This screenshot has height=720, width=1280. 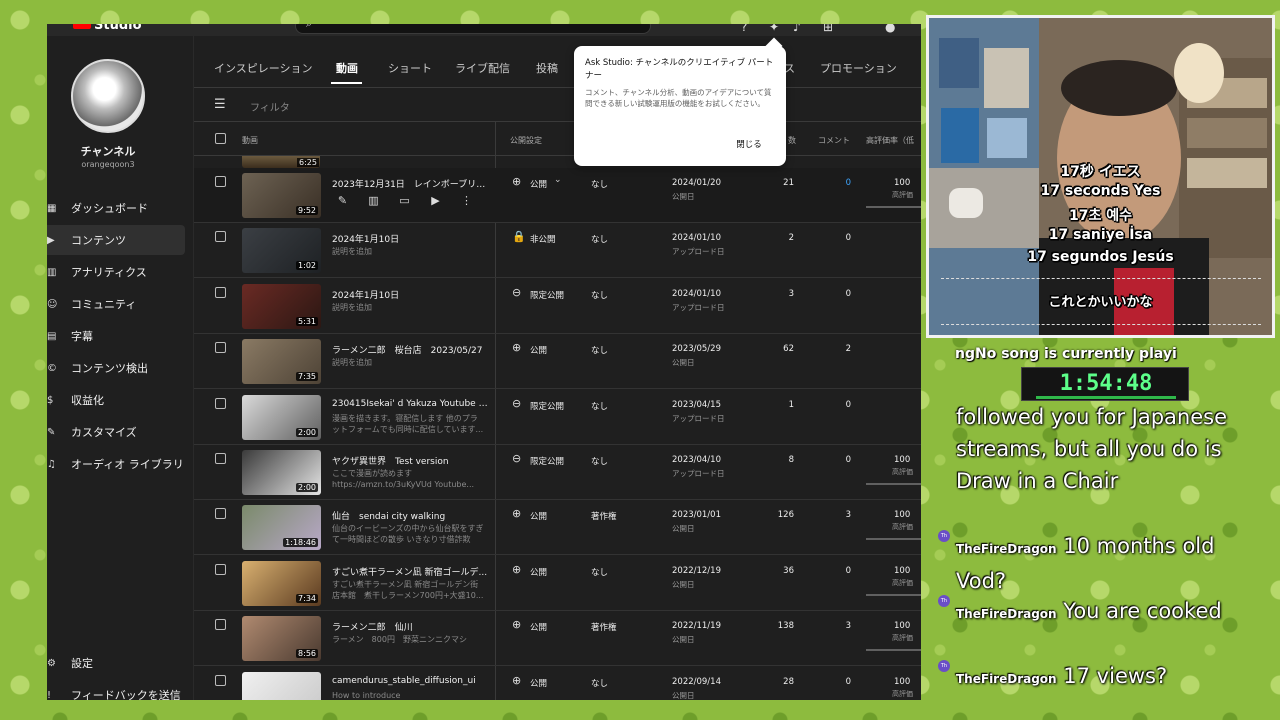 What do you see at coordinates (1106, 397) in the screenshot?
I see `timer-progress-bar` at bounding box center [1106, 397].